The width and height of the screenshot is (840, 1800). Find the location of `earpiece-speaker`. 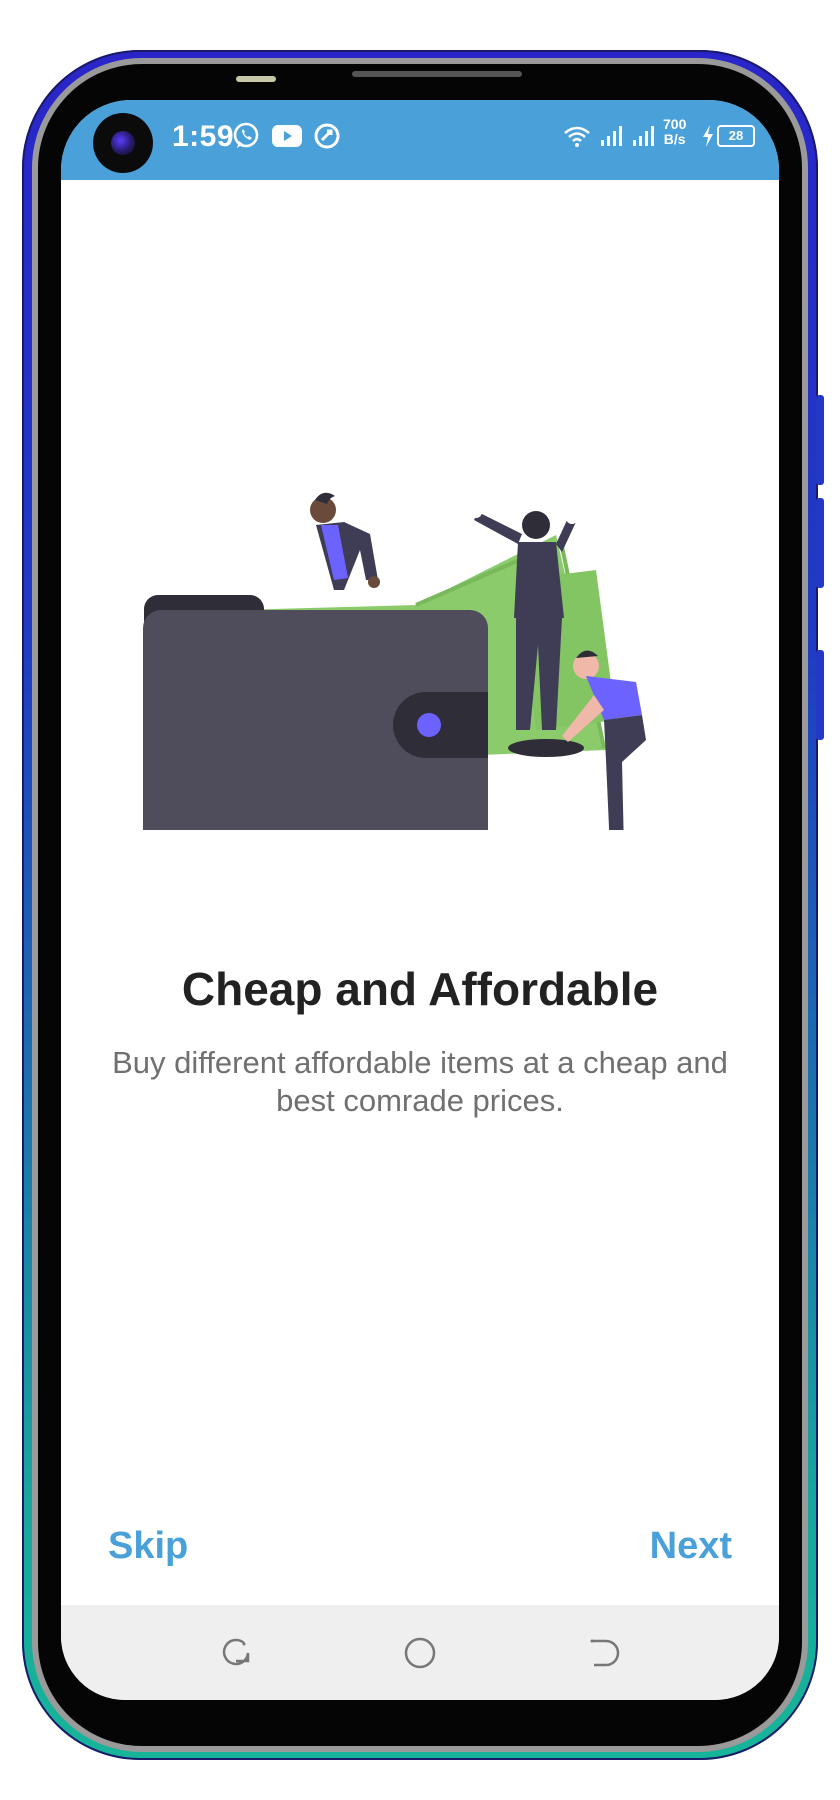

earpiece-speaker is located at coordinates (437, 74).